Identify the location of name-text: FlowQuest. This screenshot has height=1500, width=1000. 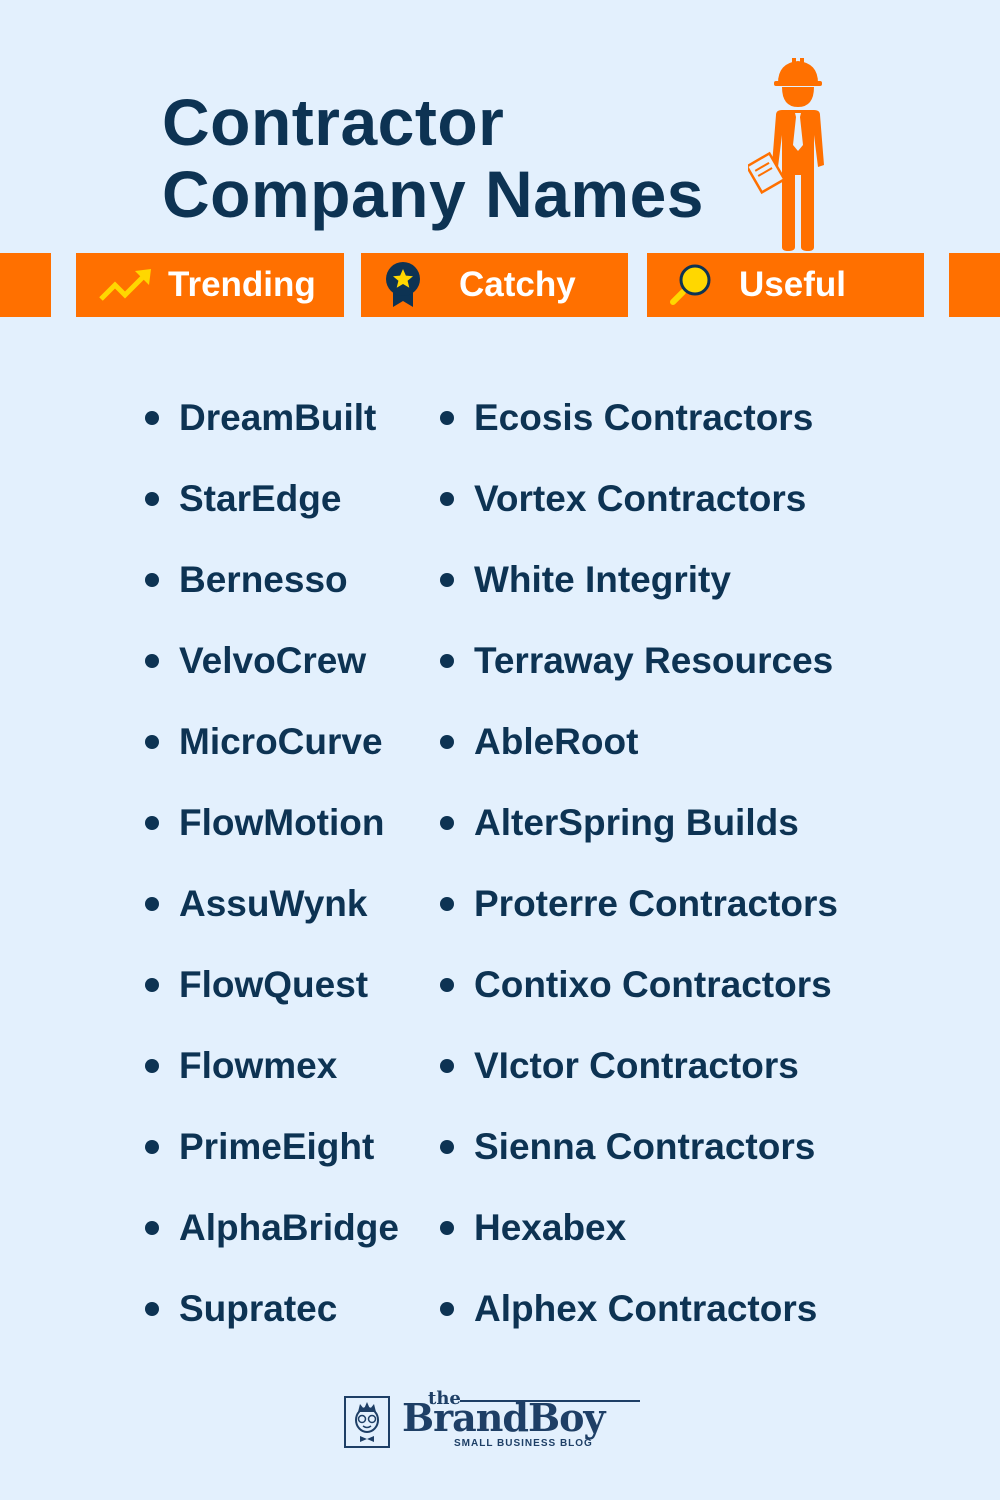
(274, 984).